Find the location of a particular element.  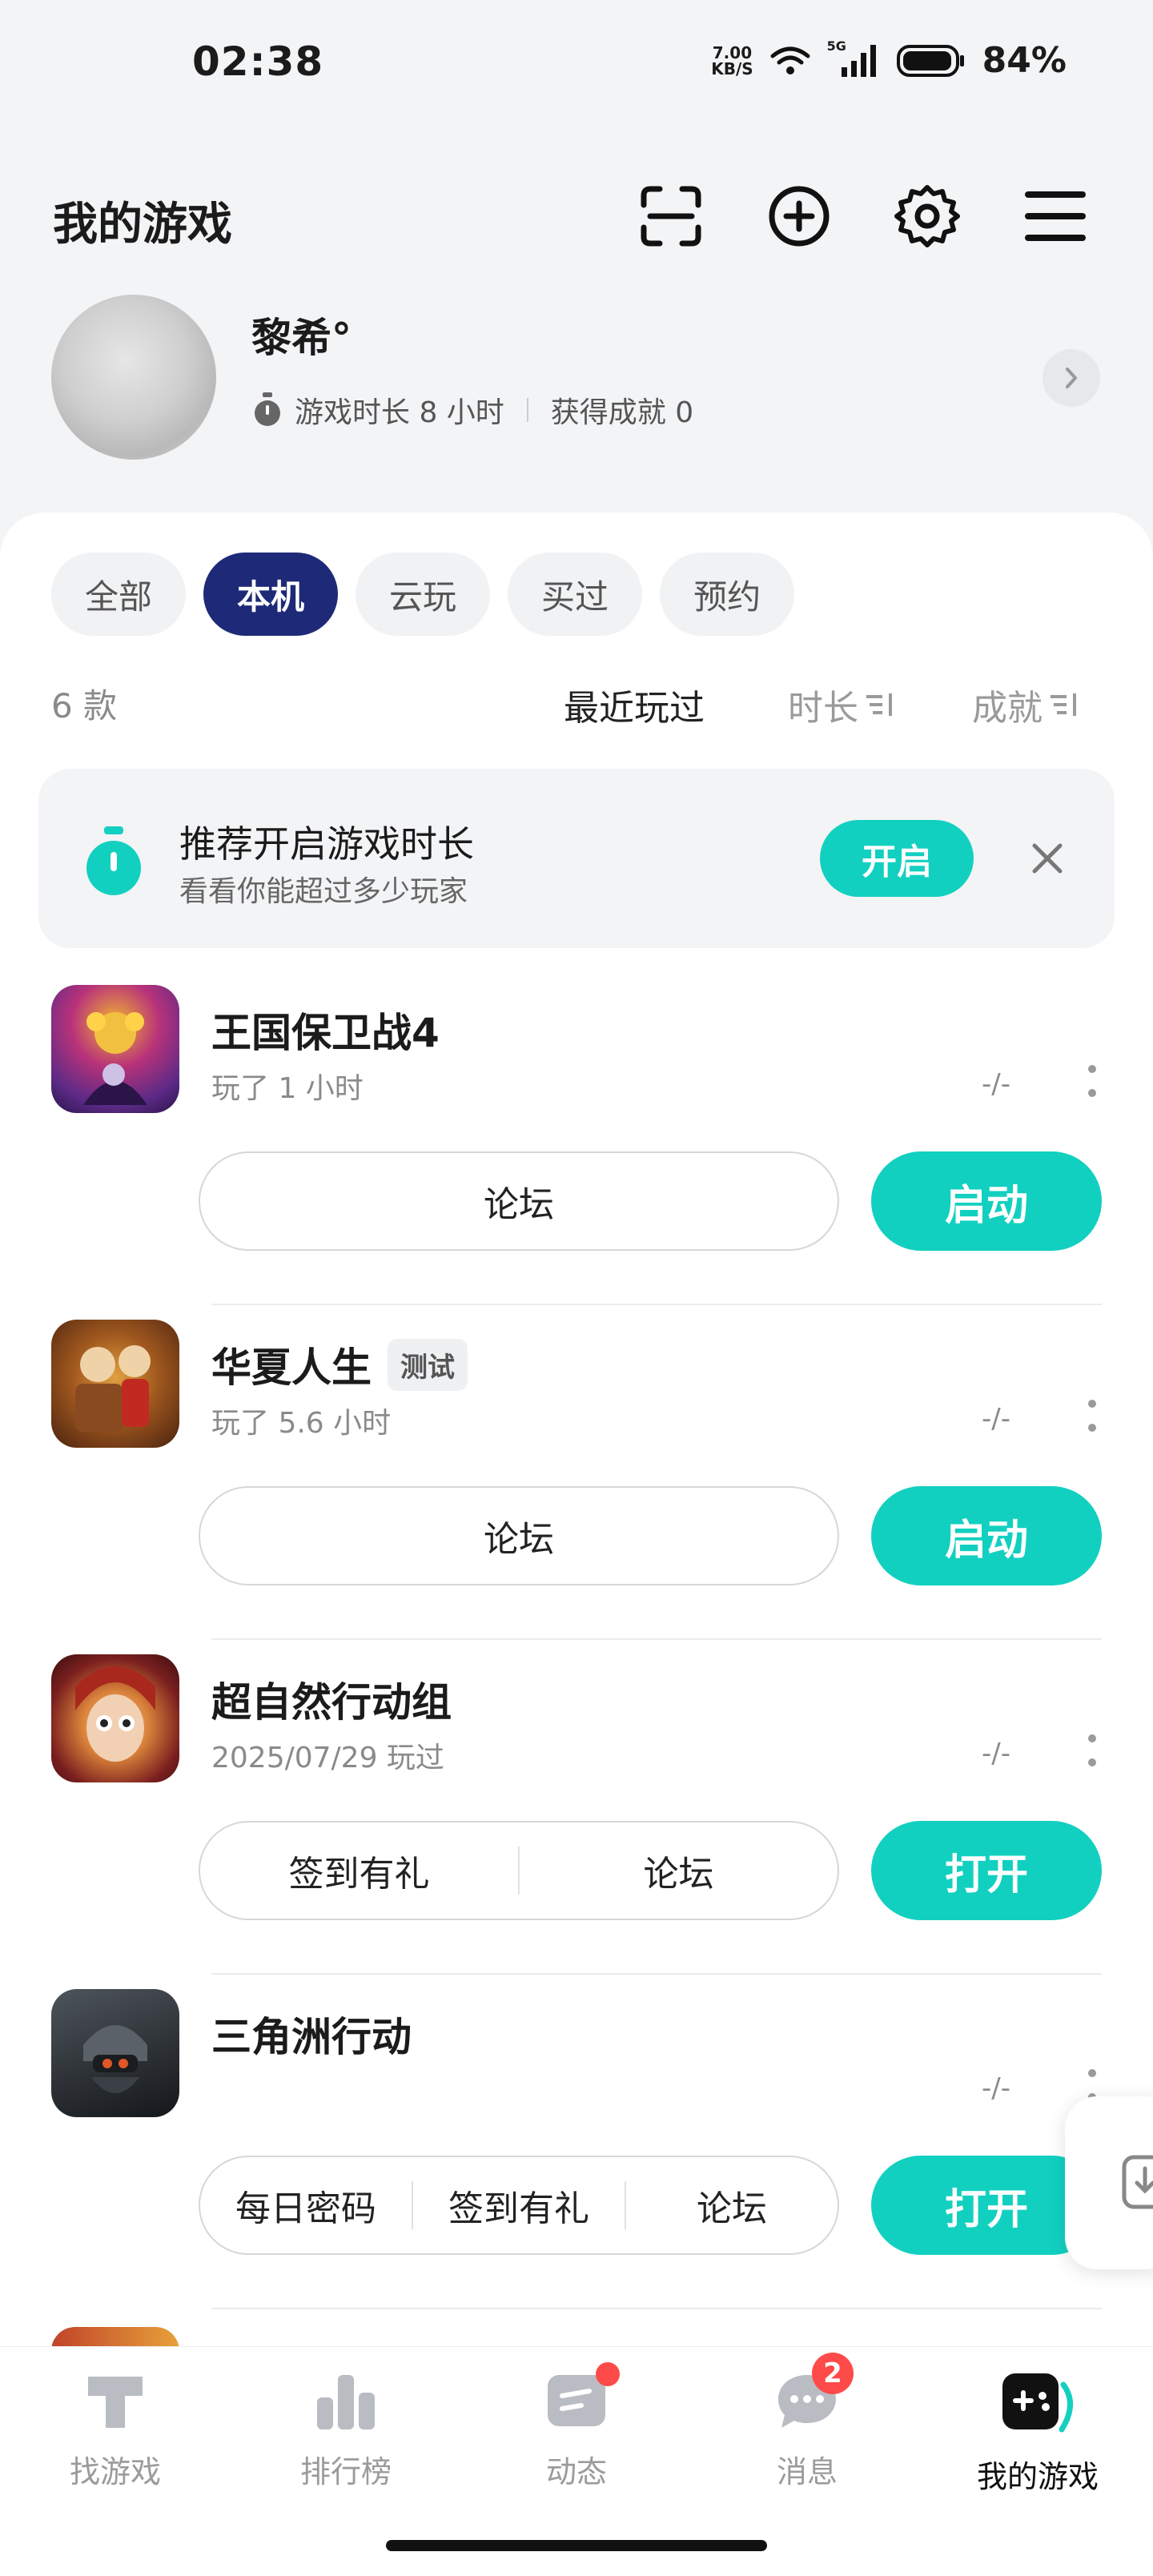

game-item: 华夏人生 测试 玩了 5.6 小时 -/- 论坛 启动 is located at coordinates (576, 1487).